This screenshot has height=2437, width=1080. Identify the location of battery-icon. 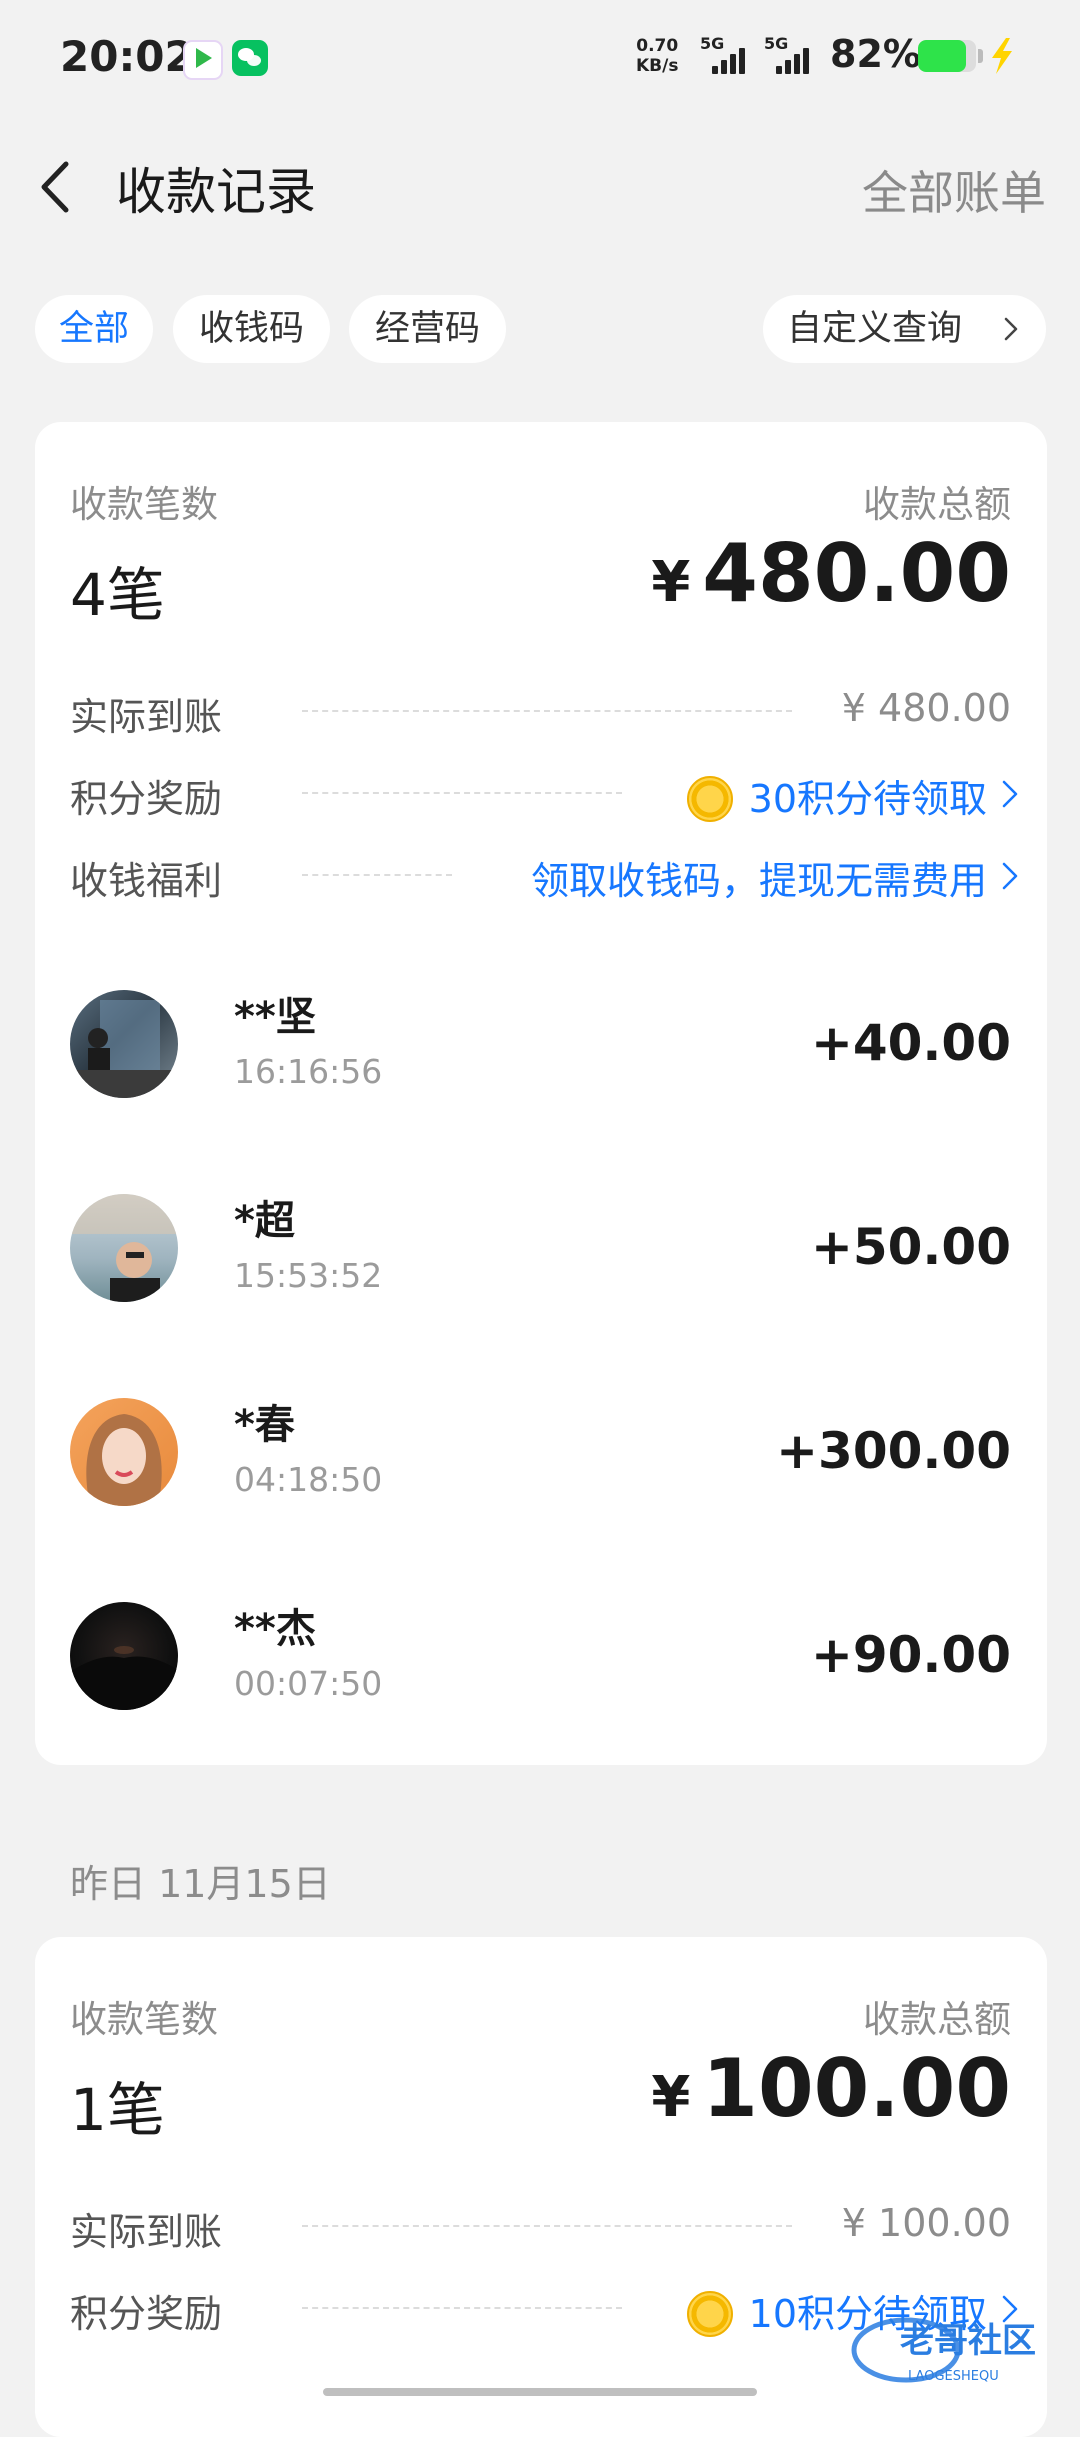
(947, 56).